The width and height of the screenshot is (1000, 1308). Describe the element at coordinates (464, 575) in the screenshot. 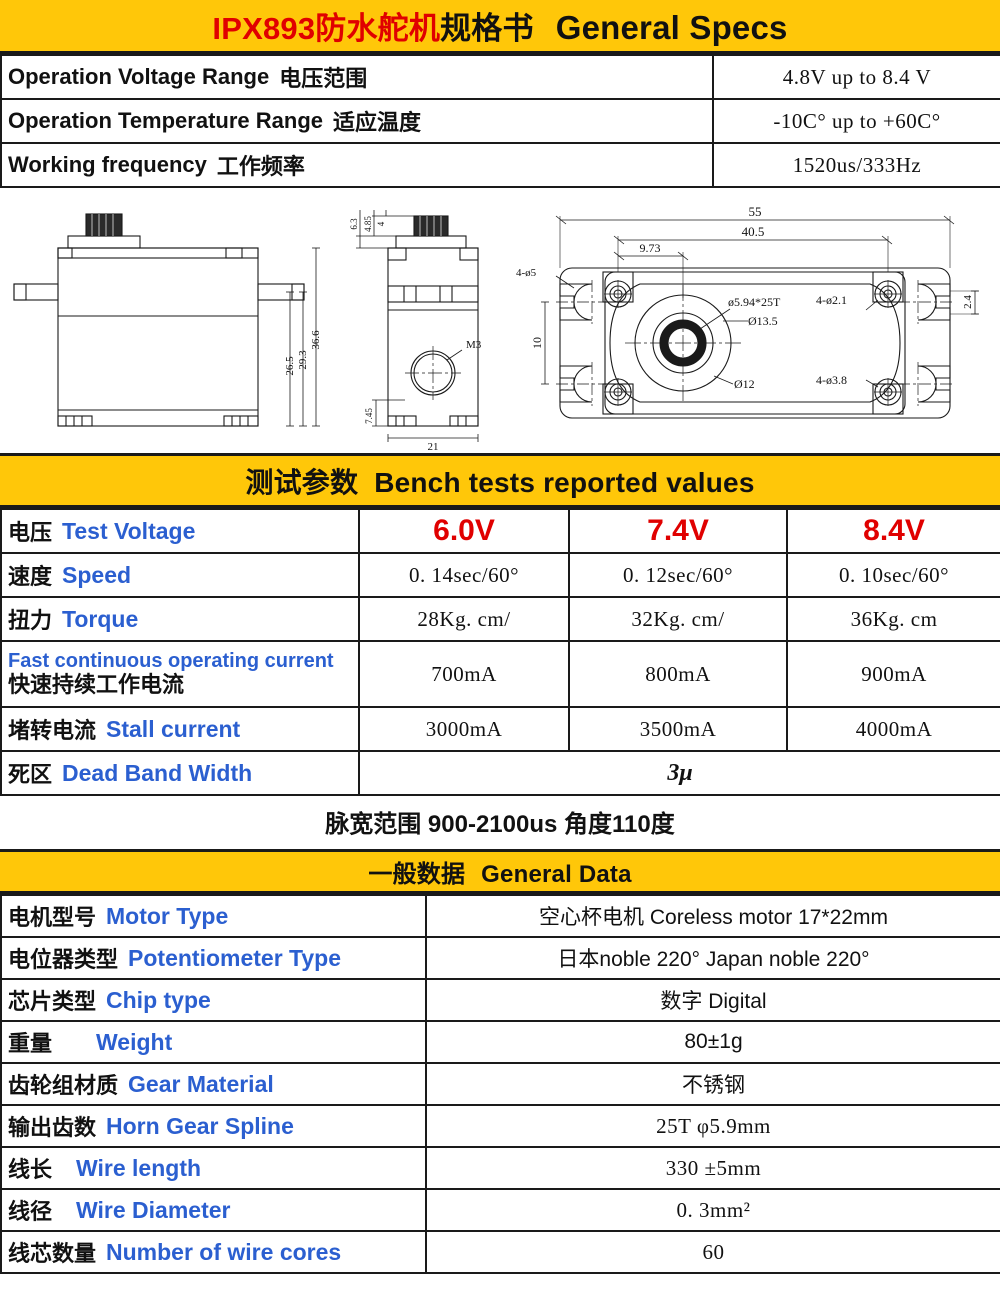

I see `bench-value: 0. 14sec/60°` at that location.